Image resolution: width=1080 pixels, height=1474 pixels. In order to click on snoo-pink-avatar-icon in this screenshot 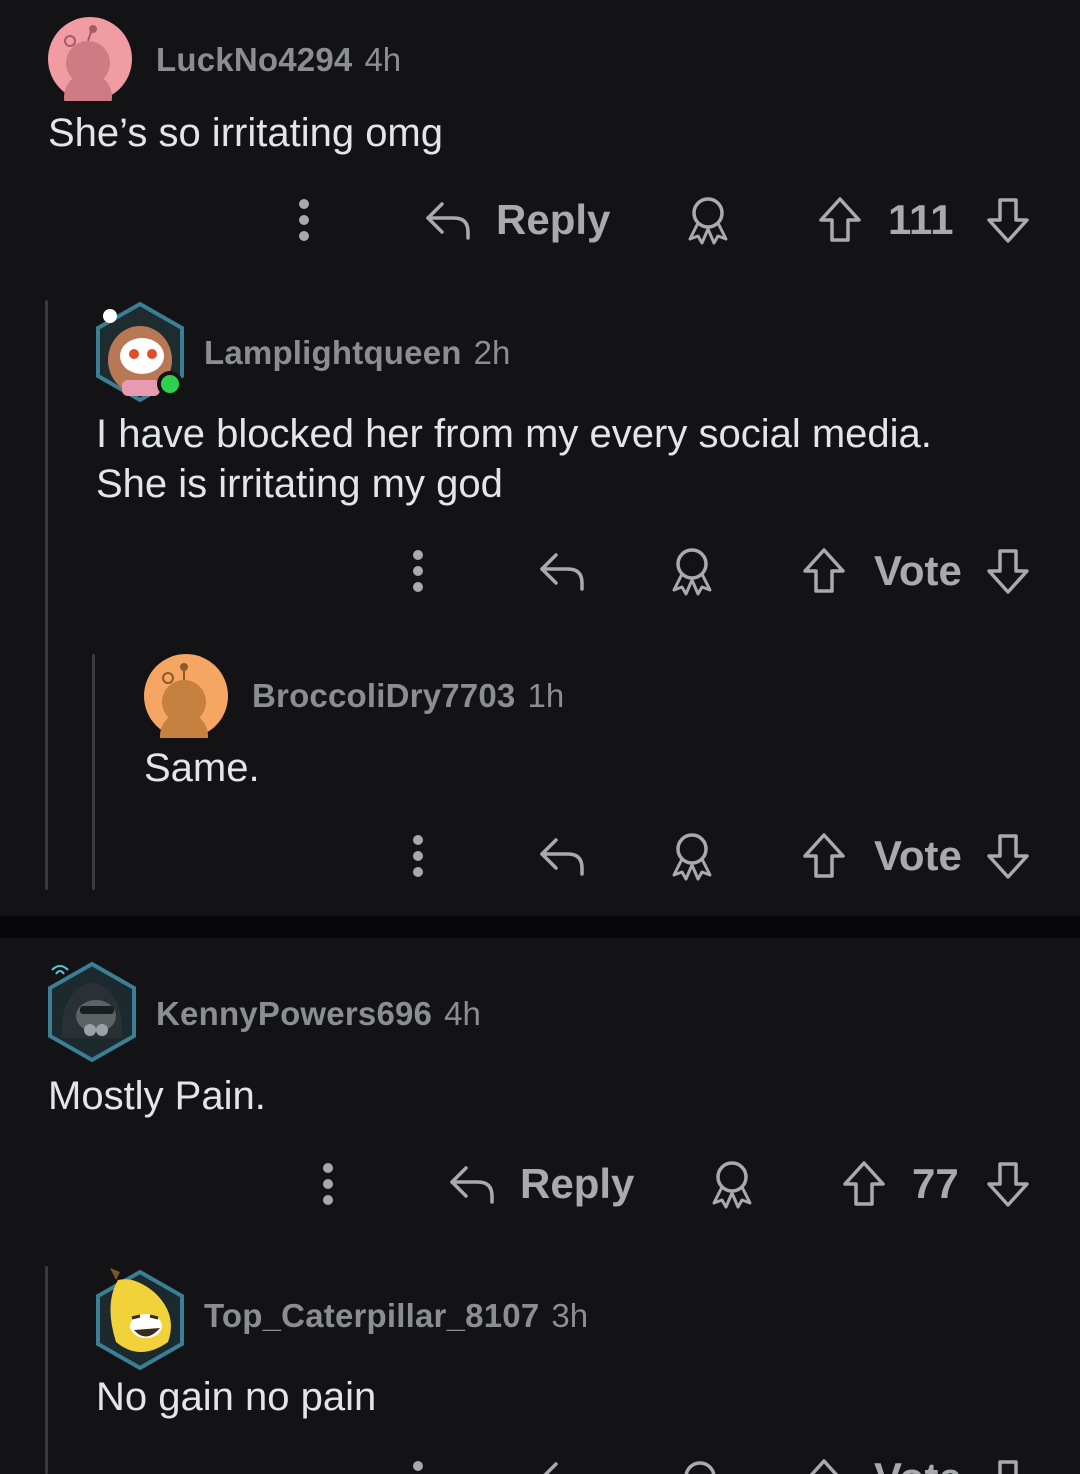, I will do `click(90, 69)`.